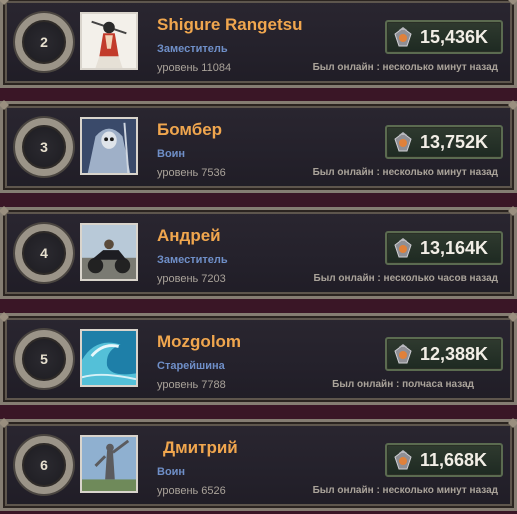 The width and height of the screenshot is (517, 514). I want to click on ocean-wave-avatar, so click(109, 358).